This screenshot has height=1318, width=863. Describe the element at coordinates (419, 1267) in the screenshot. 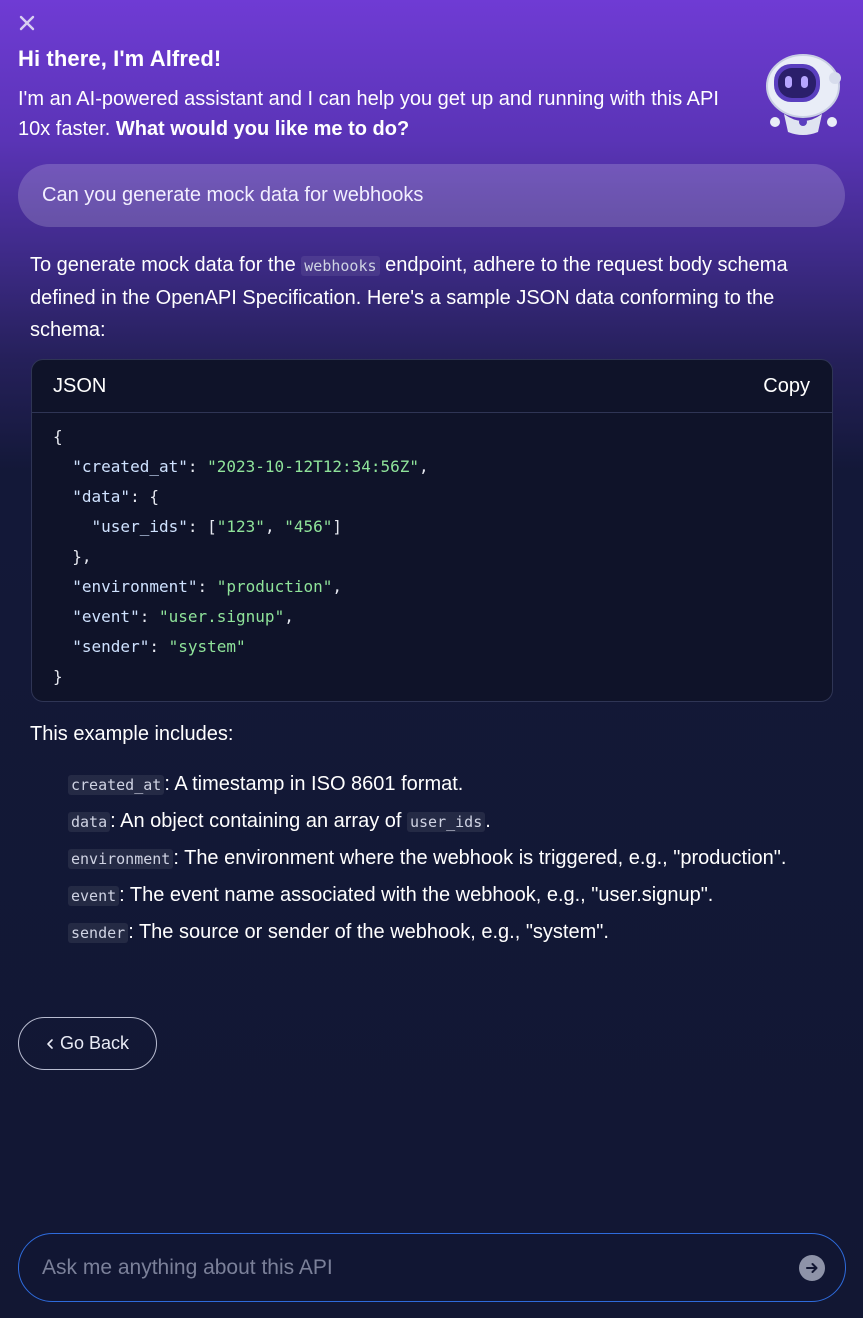

I see `chat-input` at that location.